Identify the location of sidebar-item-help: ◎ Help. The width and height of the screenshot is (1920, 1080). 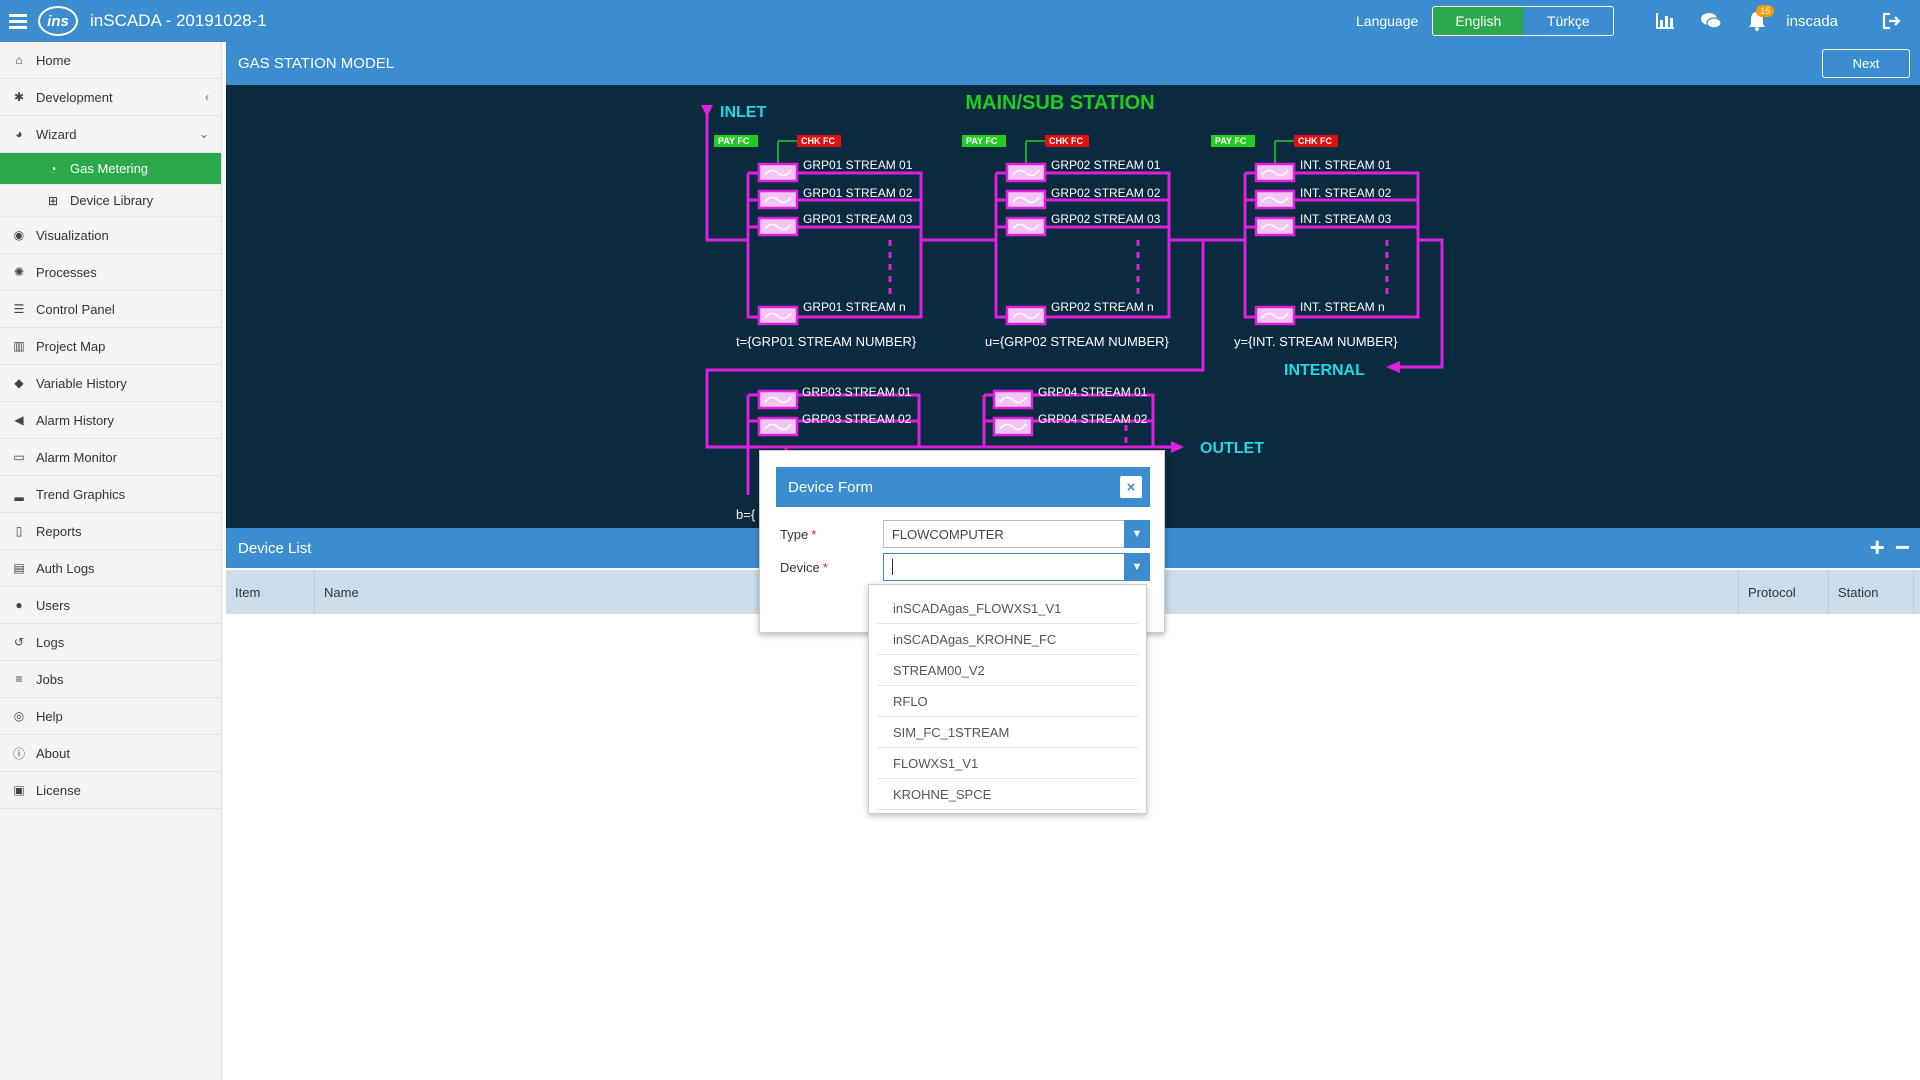
(110, 716).